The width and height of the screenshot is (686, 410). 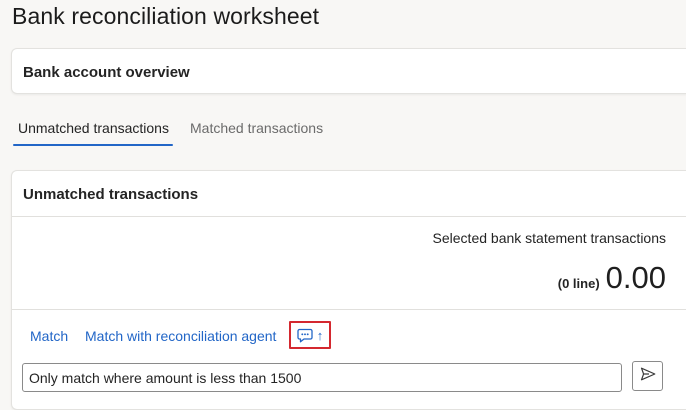 What do you see at coordinates (348, 71) in the screenshot?
I see `bank-account-overview-card: Bank account overview` at bounding box center [348, 71].